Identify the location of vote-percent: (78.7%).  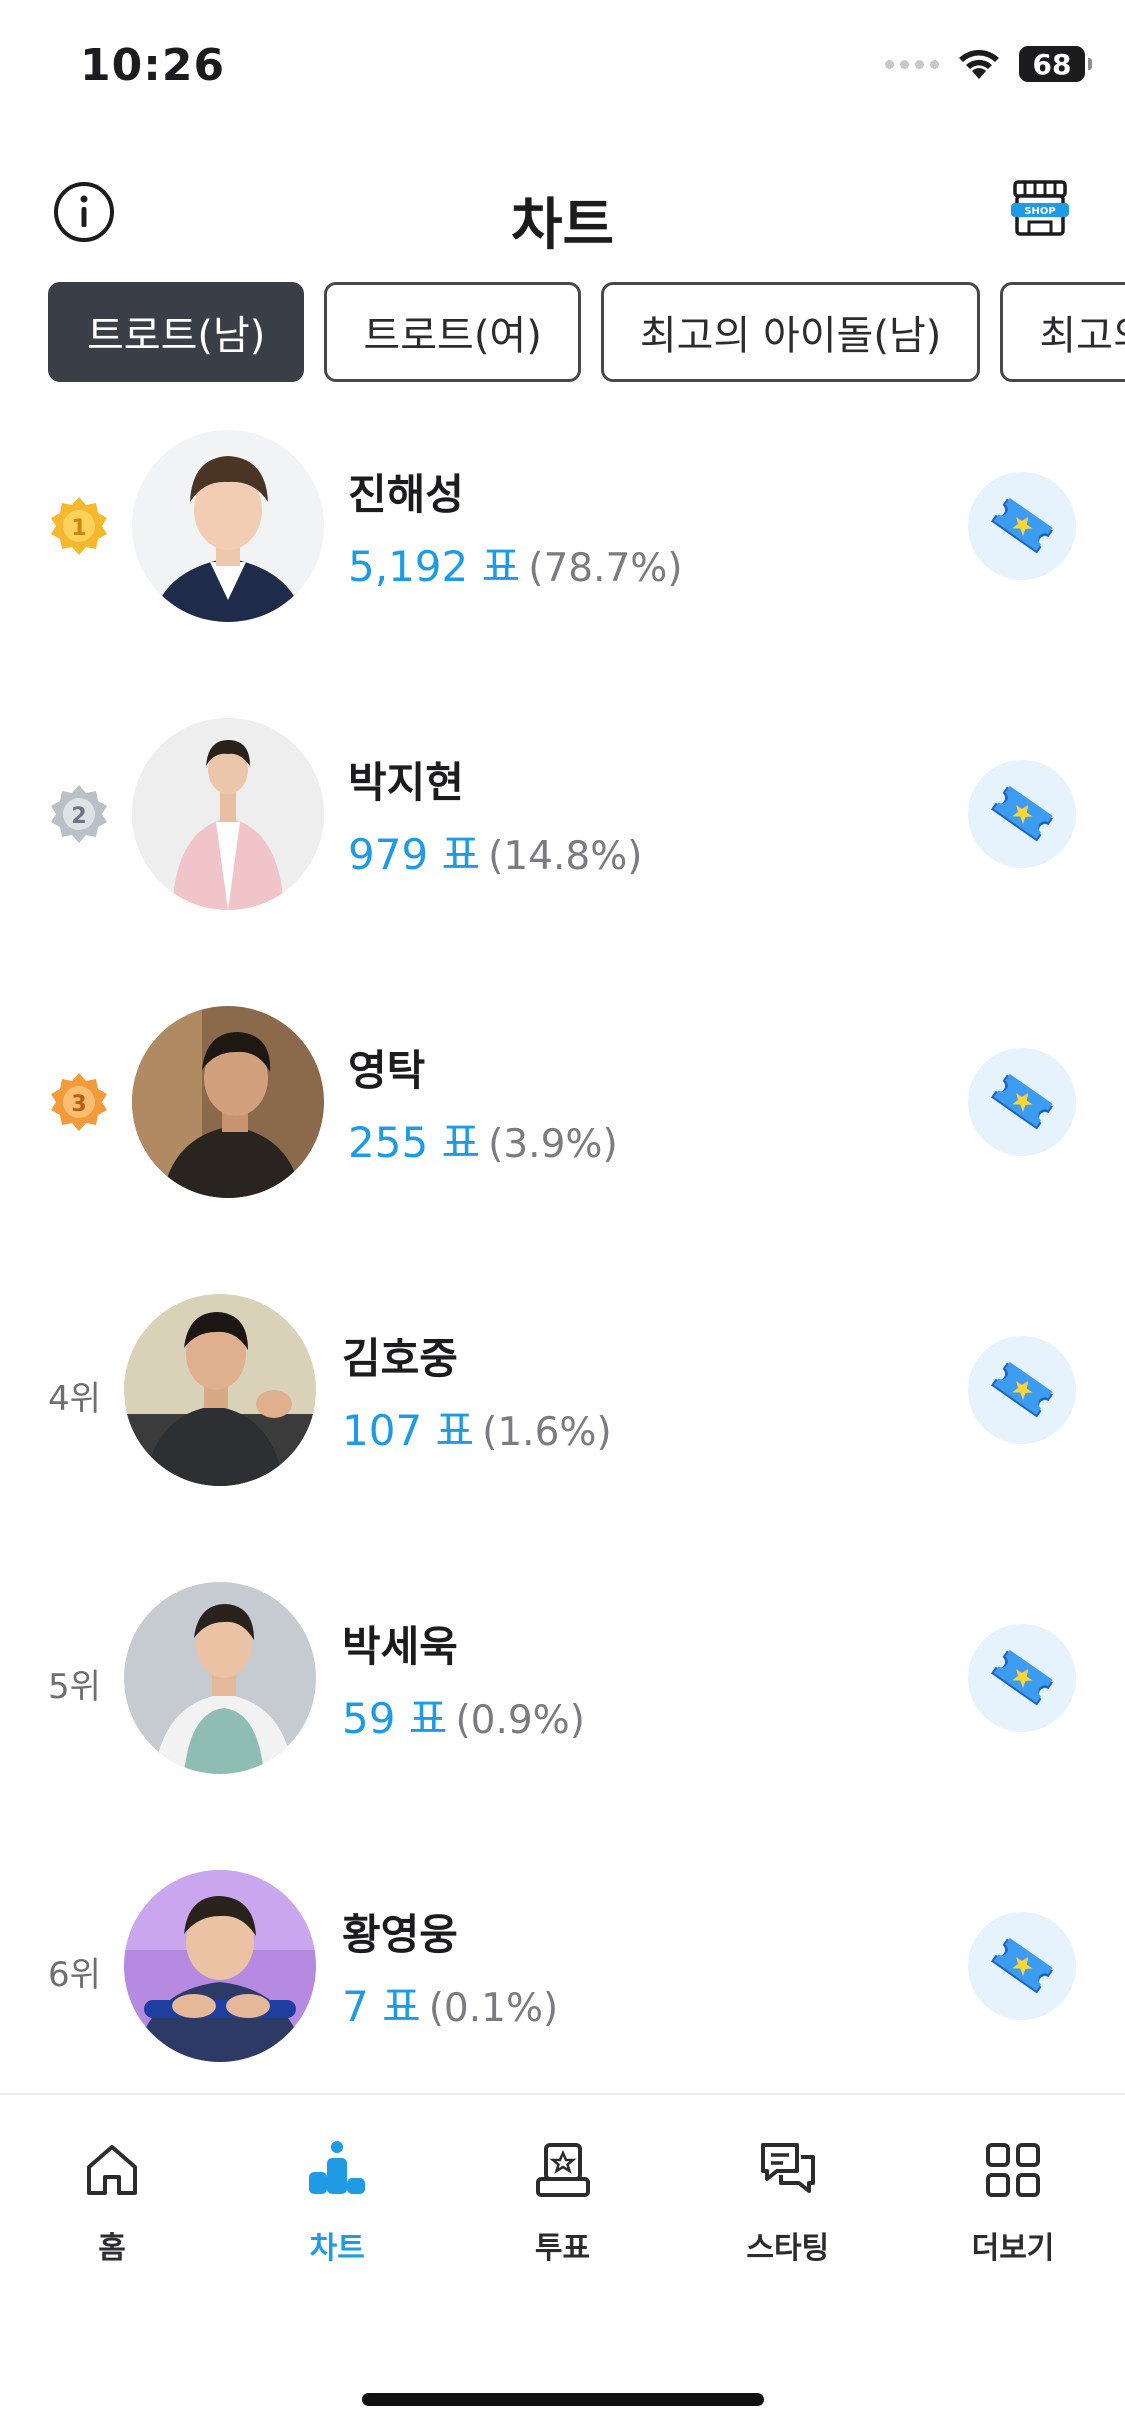
(605, 568).